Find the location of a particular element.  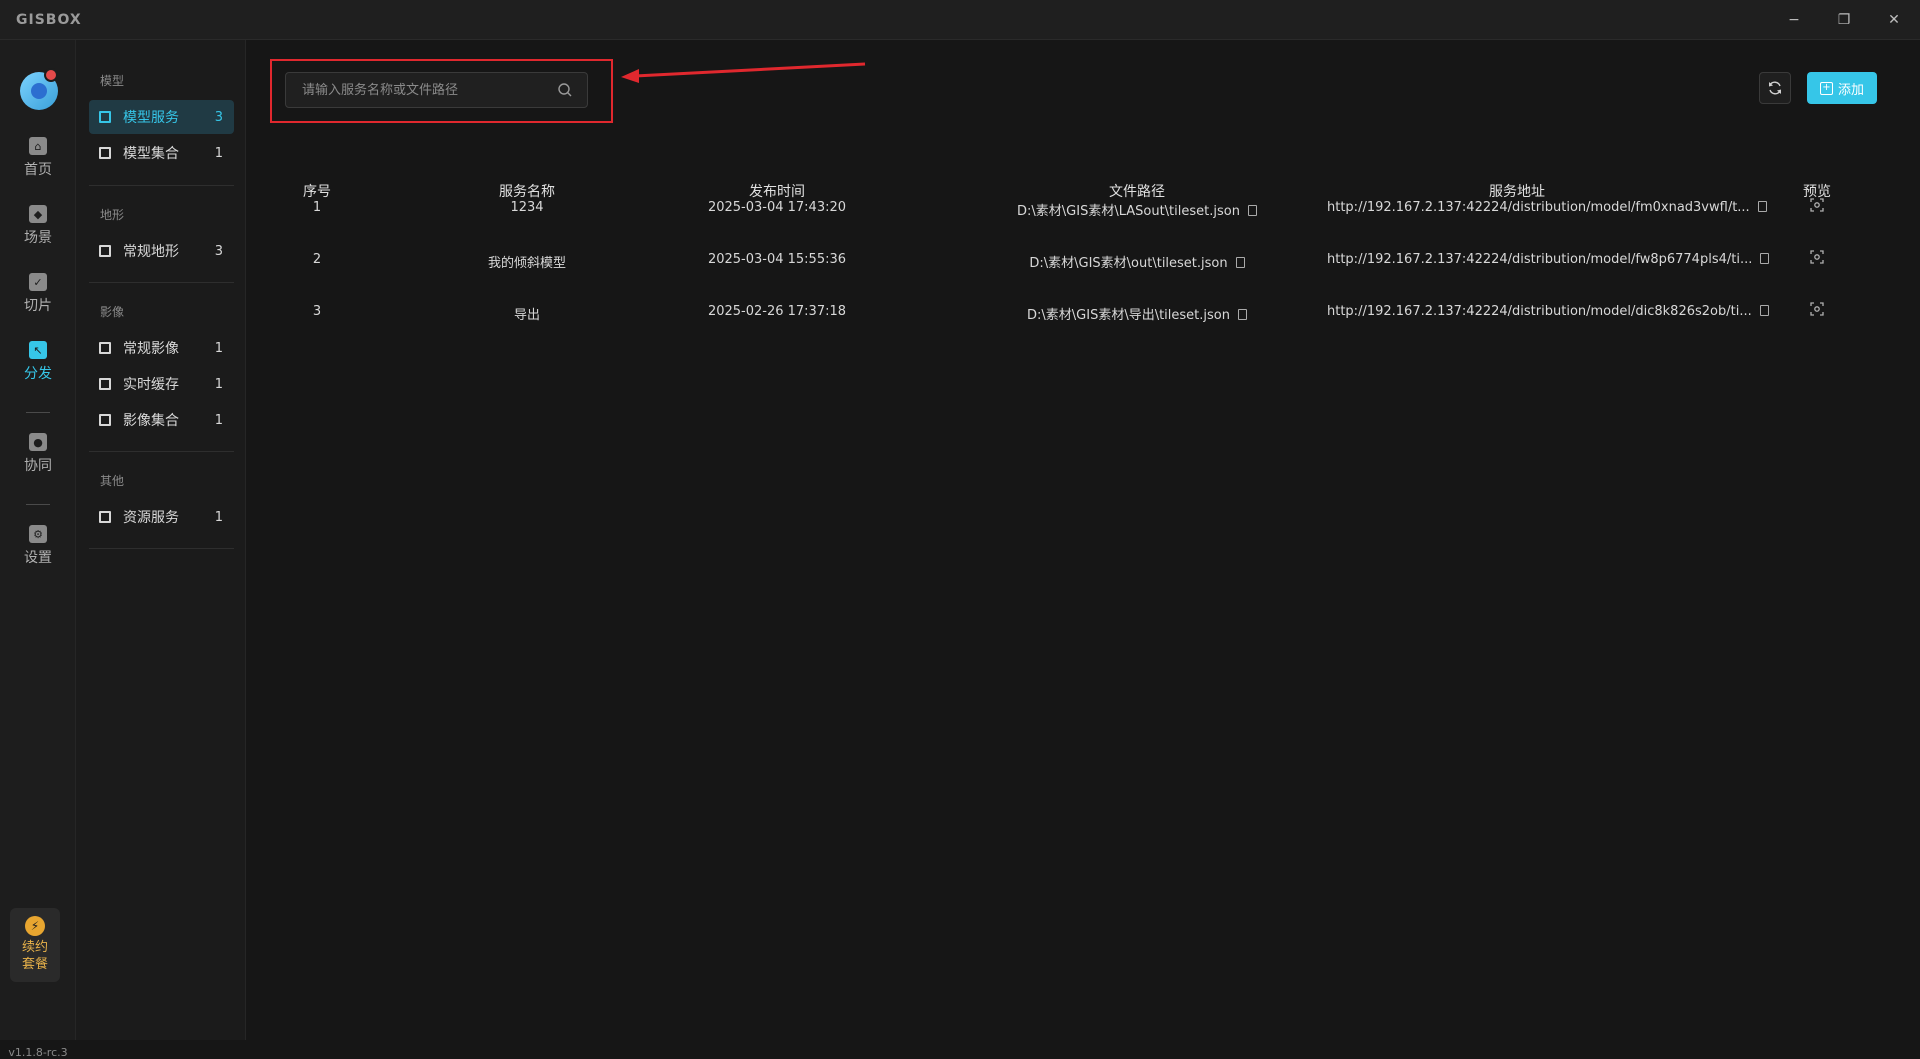

nav-item-label: 资源服务 is located at coordinates (151, 518).